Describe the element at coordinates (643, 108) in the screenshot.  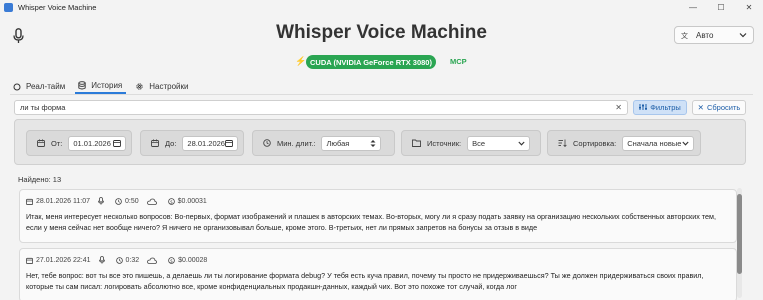
I see `filter-sliders-icon` at that location.